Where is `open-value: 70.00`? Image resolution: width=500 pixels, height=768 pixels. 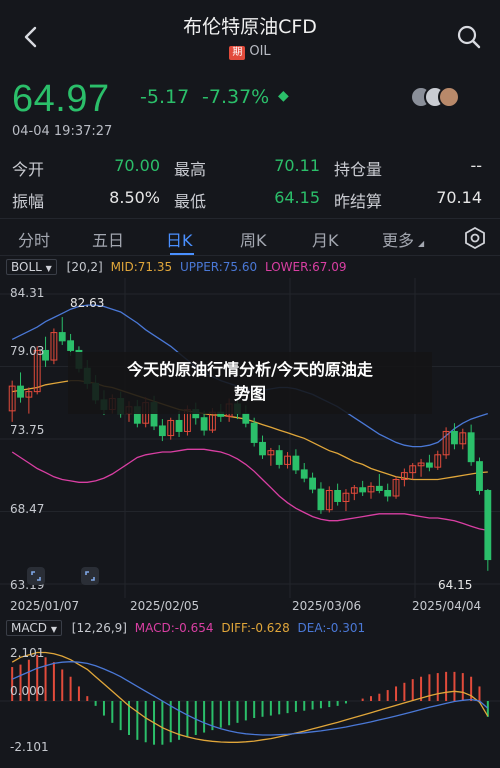
open-value: 70.00 is located at coordinates (137, 165).